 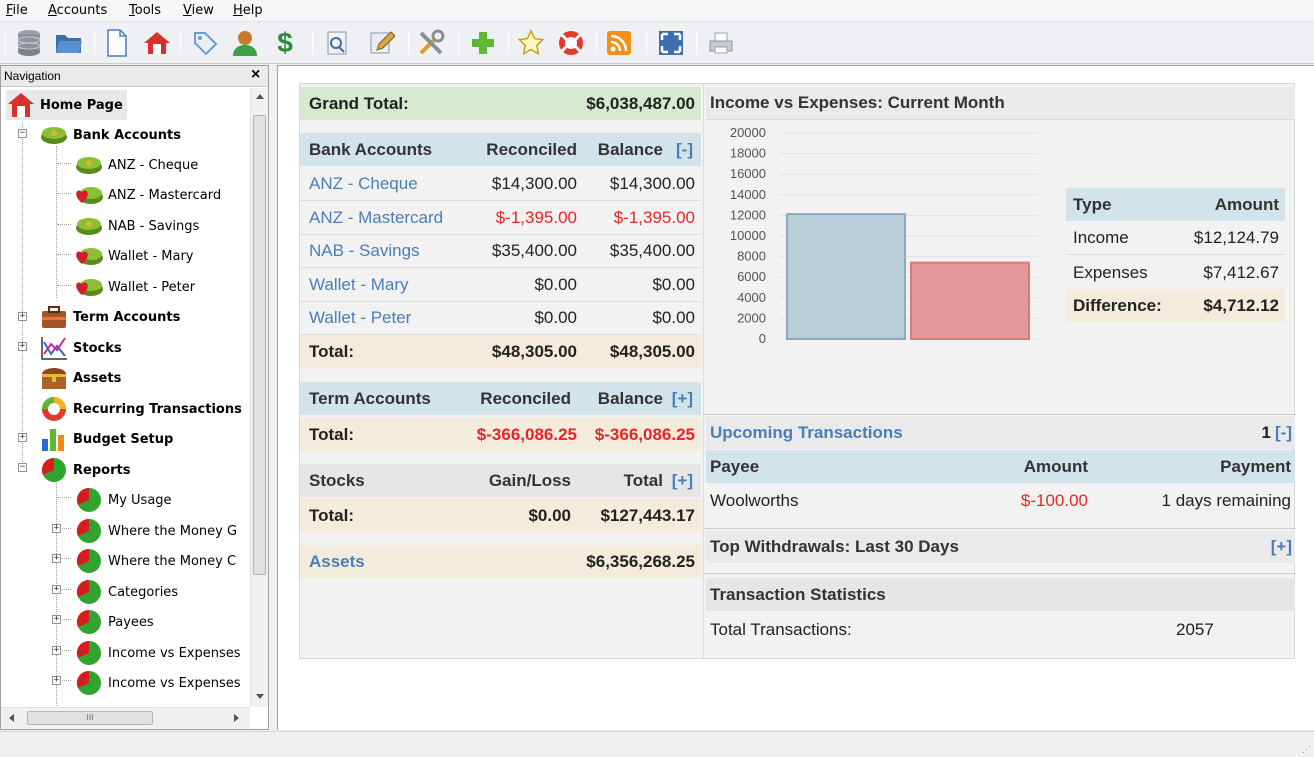 I want to click on menu-view: View, so click(x=198, y=10).